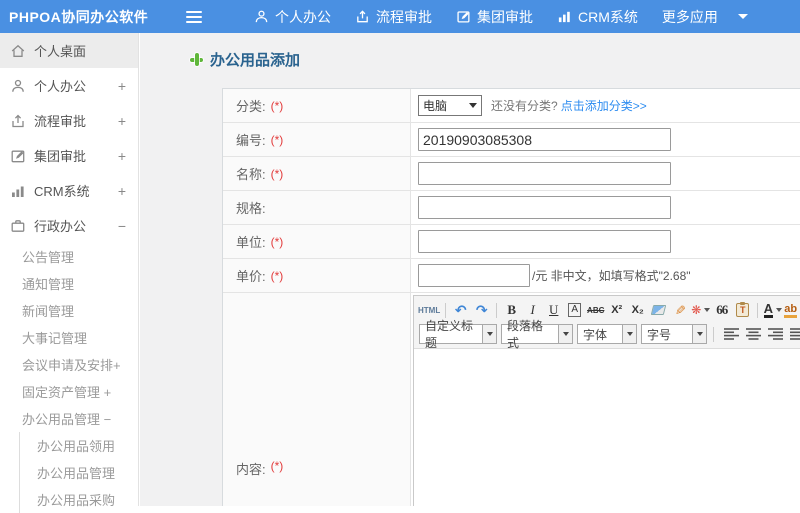 The image size is (800, 513). What do you see at coordinates (393, 17) in the screenshot?
I see `nav-process-approval: 流程审批` at bounding box center [393, 17].